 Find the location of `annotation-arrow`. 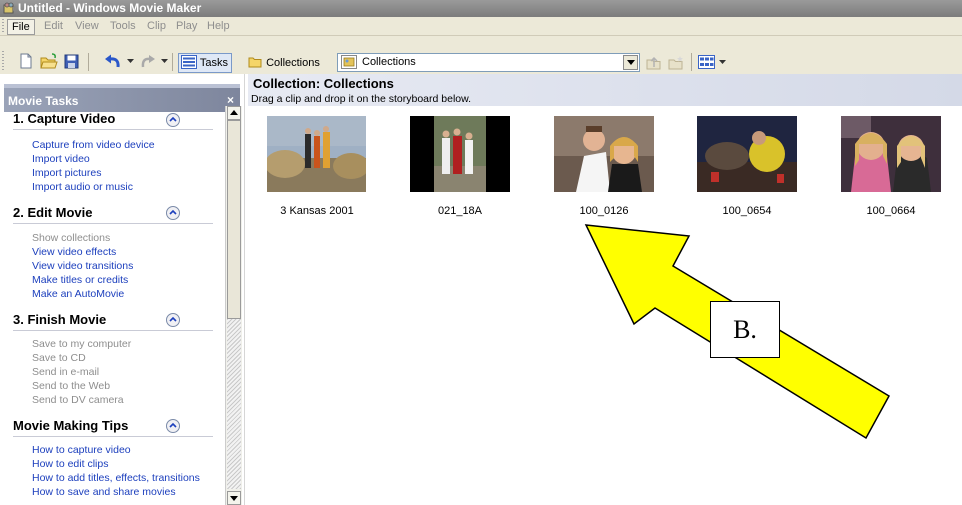

annotation-arrow is located at coordinates (737, 332).